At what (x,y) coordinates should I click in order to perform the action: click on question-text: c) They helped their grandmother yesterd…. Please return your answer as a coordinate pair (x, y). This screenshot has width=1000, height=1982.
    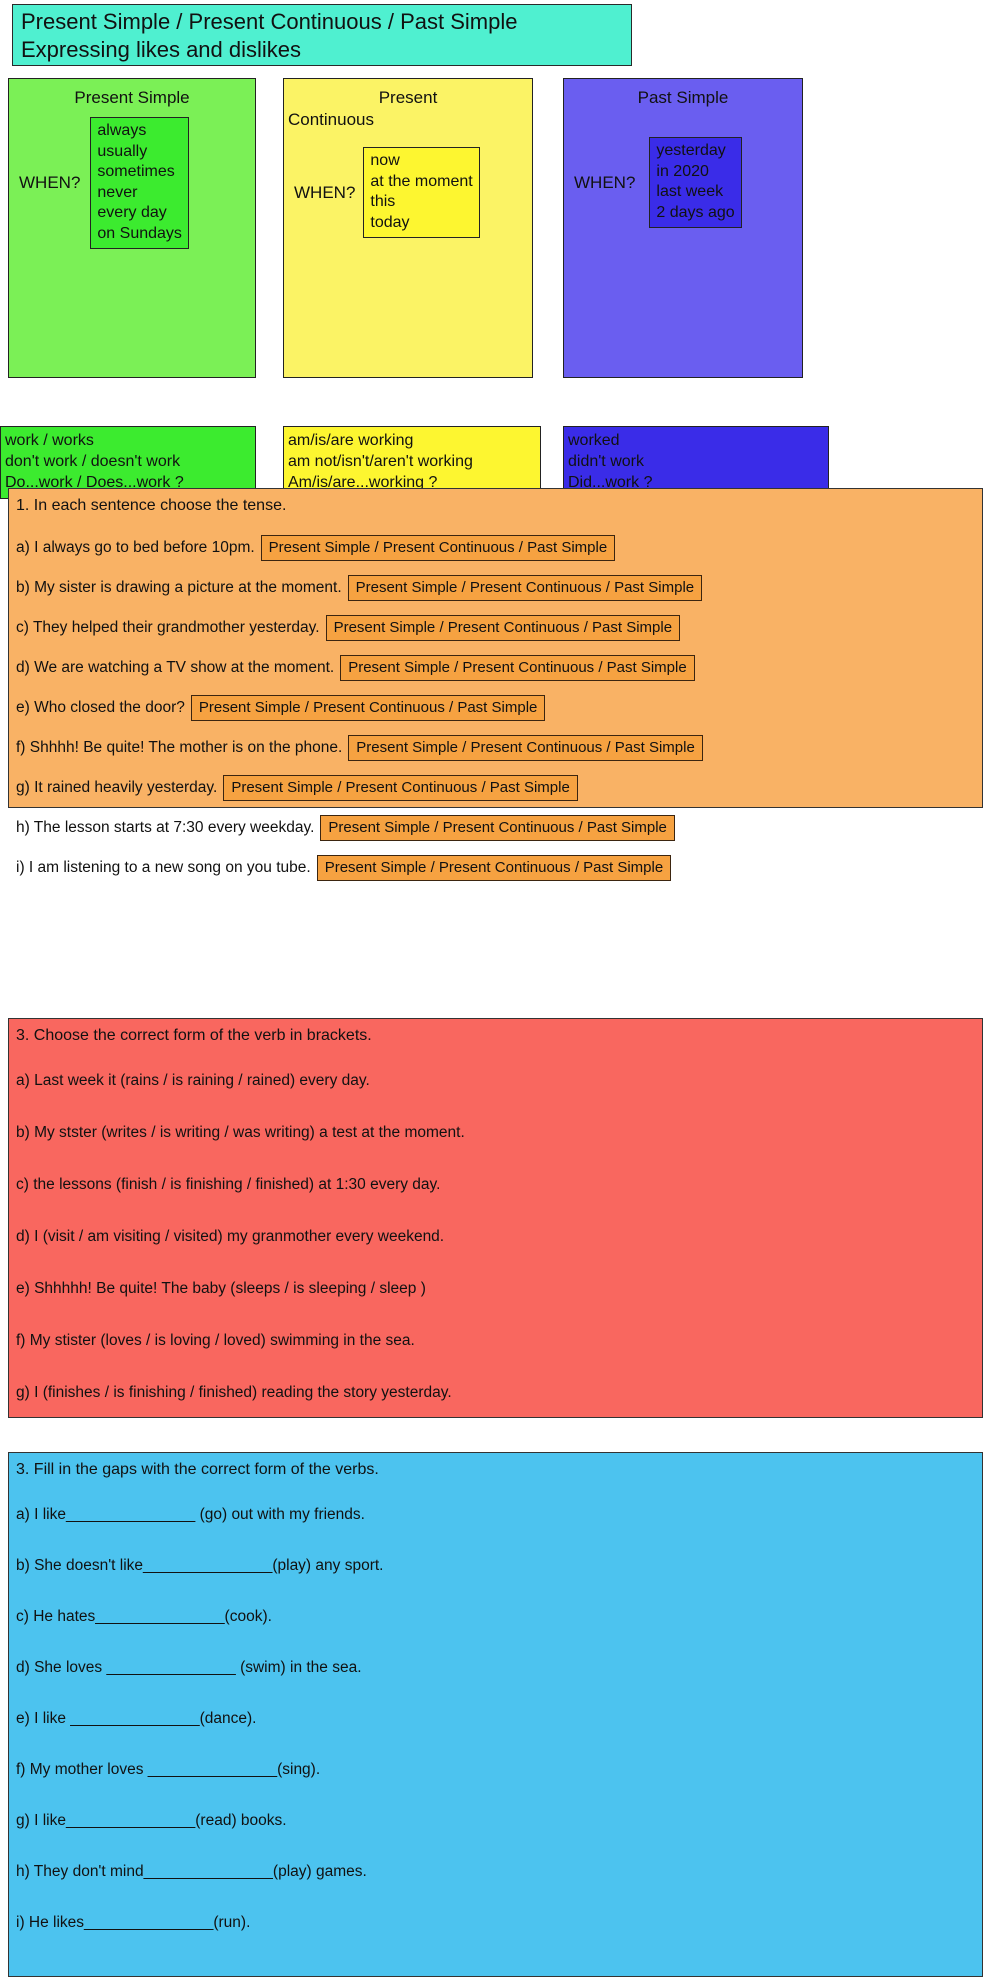
    Looking at the image, I should click on (168, 627).